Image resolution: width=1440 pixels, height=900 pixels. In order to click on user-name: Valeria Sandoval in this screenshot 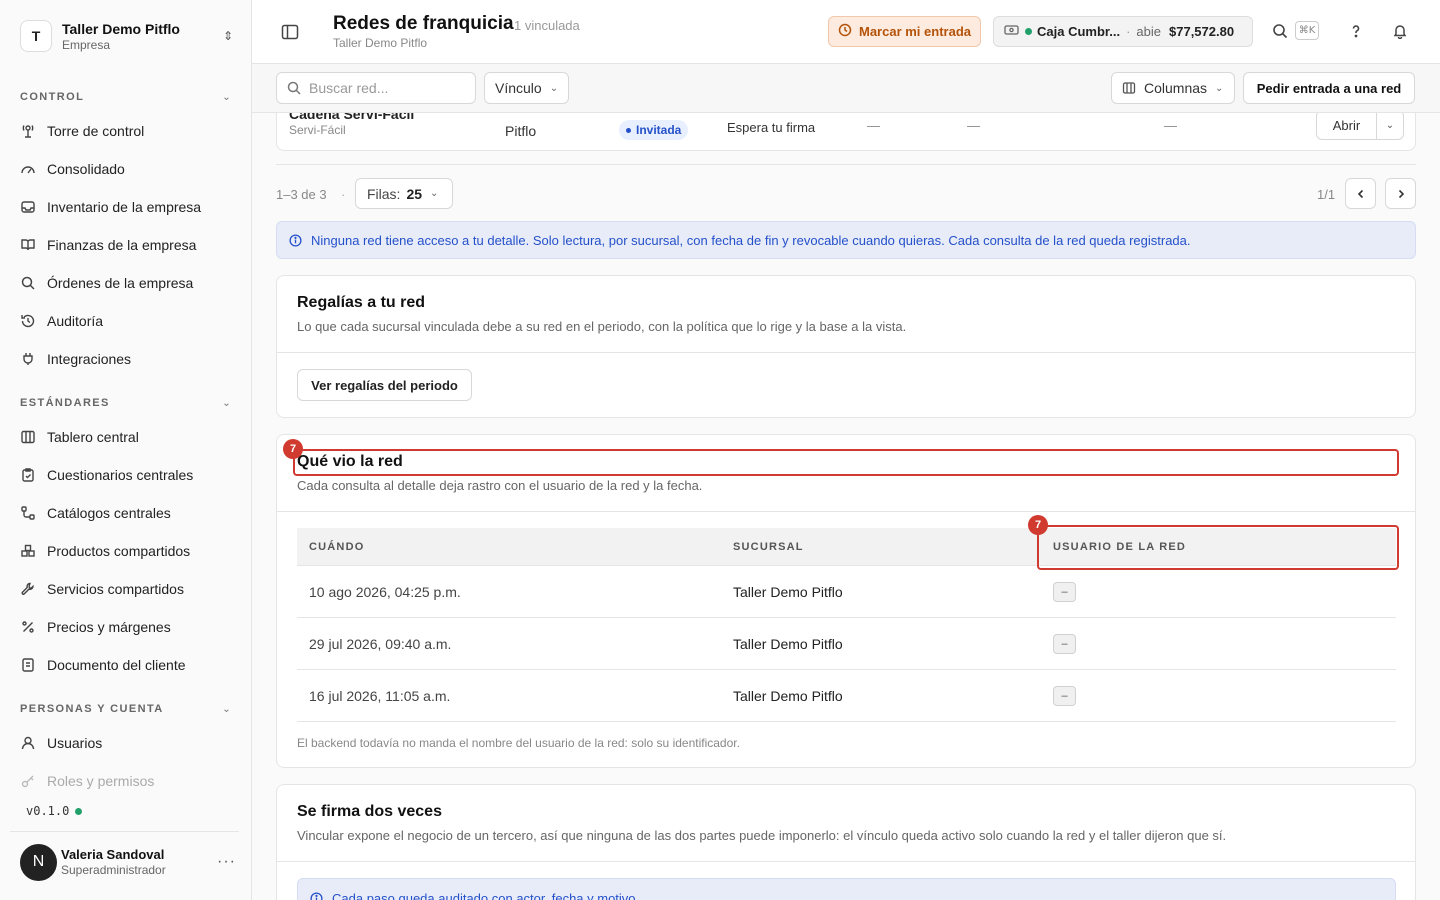, I will do `click(113, 854)`.